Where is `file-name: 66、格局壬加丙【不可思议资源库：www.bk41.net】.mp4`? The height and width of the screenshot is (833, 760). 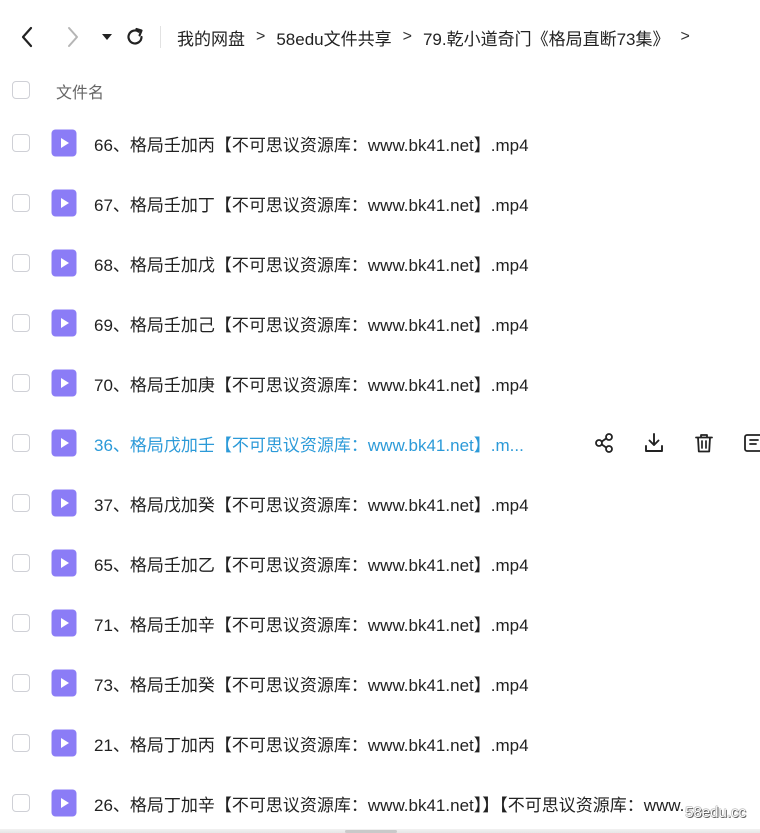 file-name: 66、格局壬加丙【不可思议资源库：www.bk41.net】.mp4 is located at coordinates (311, 143).